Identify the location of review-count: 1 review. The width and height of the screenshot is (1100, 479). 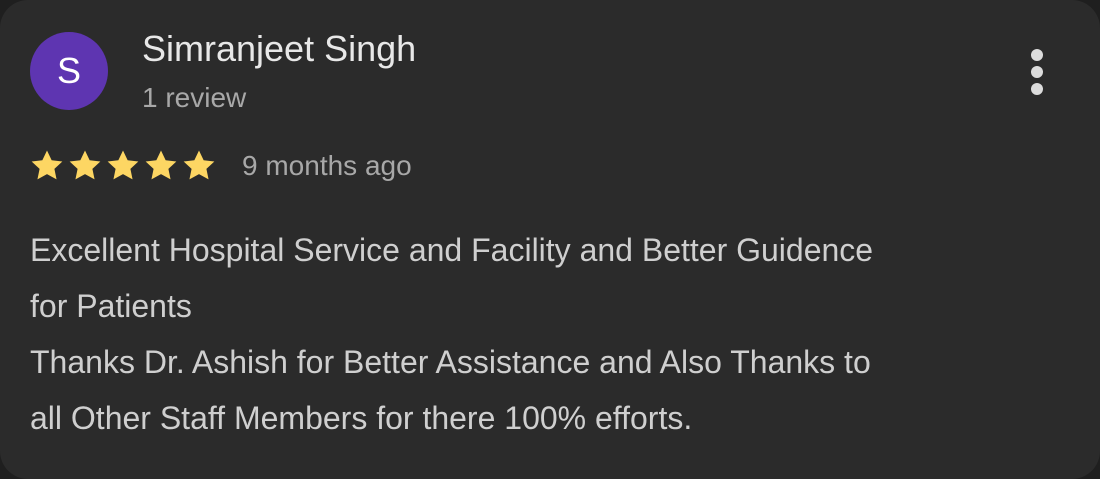
(194, 97).